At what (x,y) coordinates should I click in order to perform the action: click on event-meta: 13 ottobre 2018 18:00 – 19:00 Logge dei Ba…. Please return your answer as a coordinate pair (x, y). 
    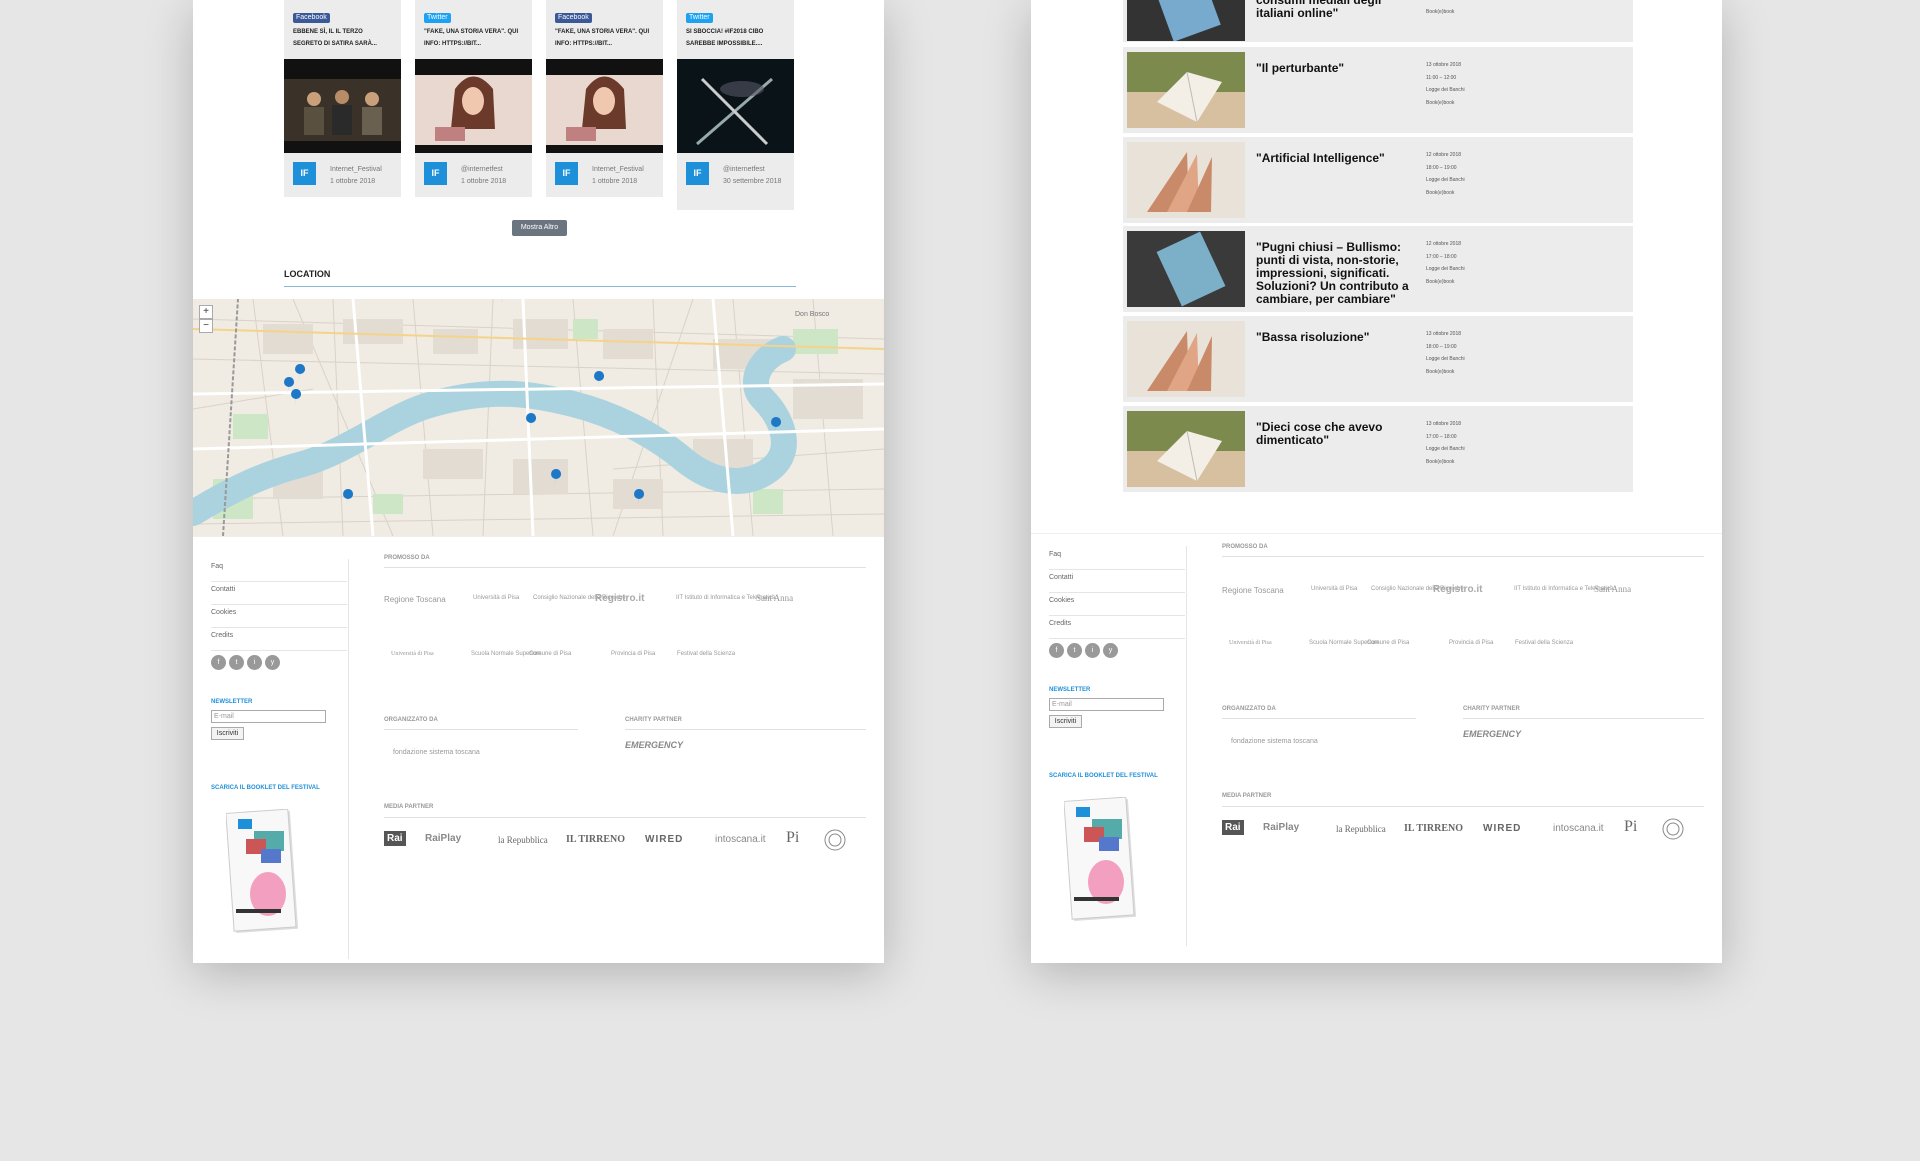
    Looking at the image, I should click on (1445, 353).